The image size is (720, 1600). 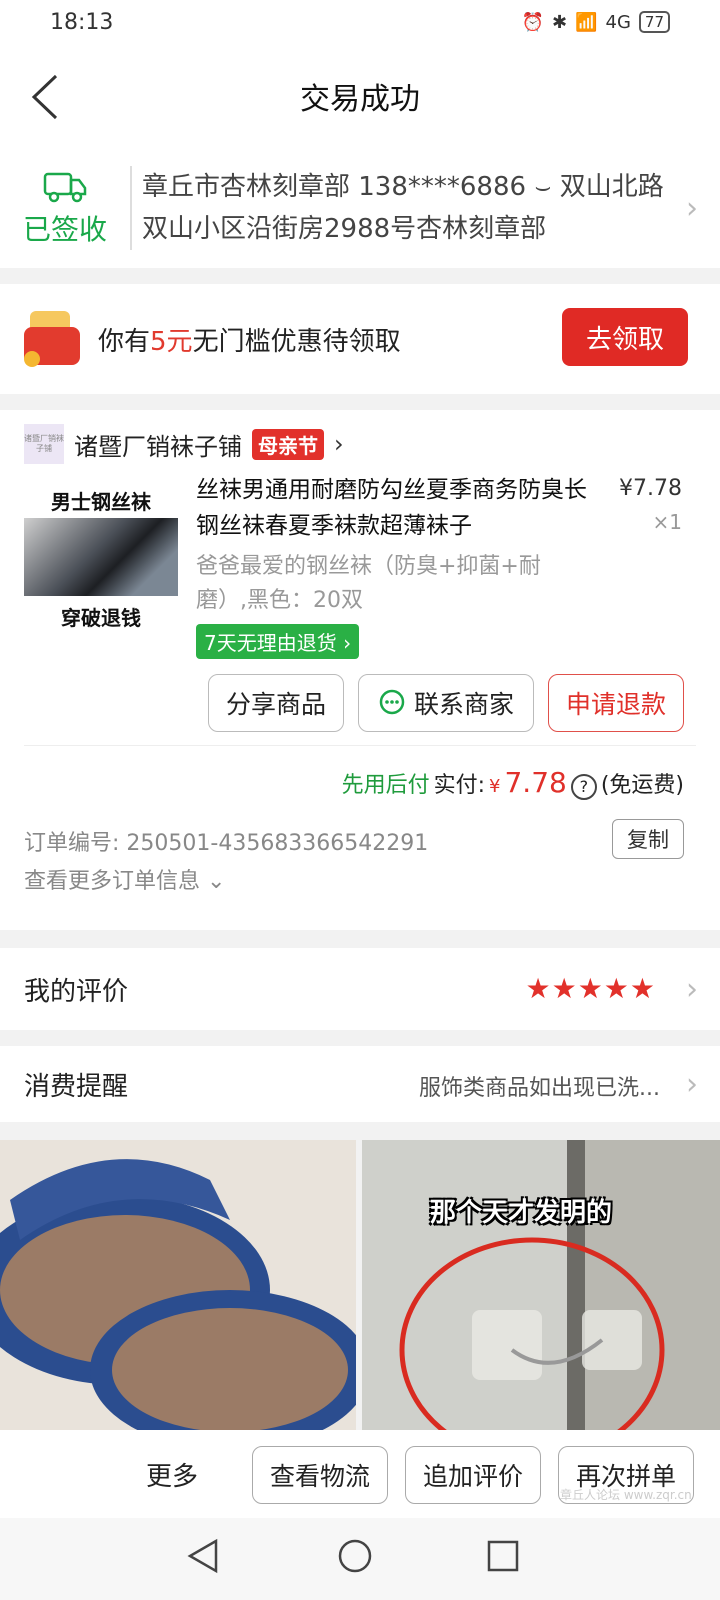 I want to click on bluetooth-icon: ✱, so click(x=559, y=22).